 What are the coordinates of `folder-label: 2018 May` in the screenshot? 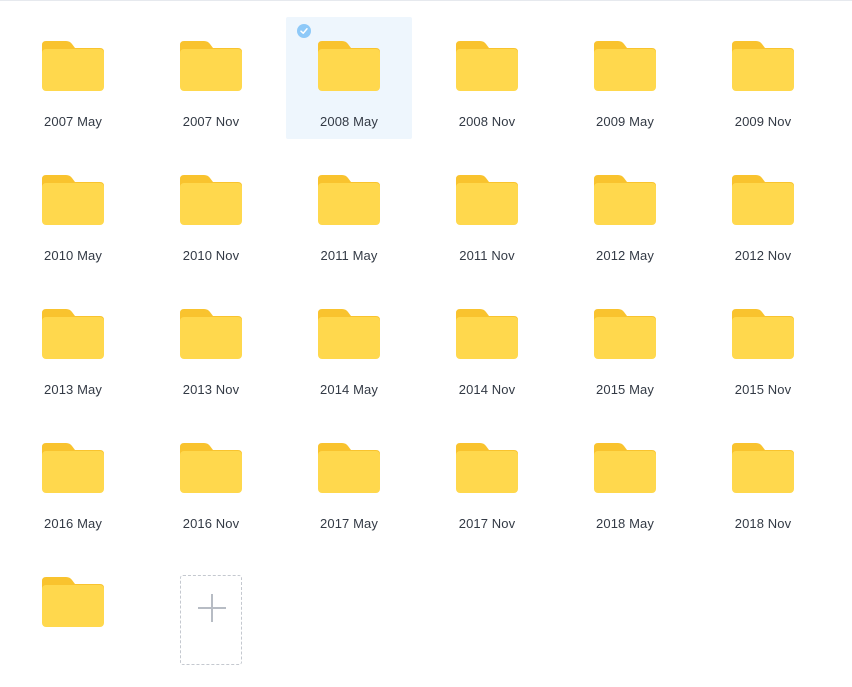 It's located at (625, 523).